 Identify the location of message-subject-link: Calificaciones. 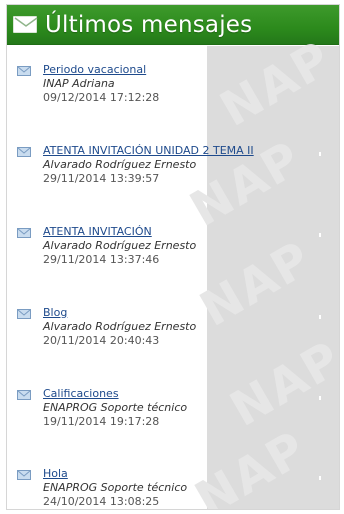
(81, 393).